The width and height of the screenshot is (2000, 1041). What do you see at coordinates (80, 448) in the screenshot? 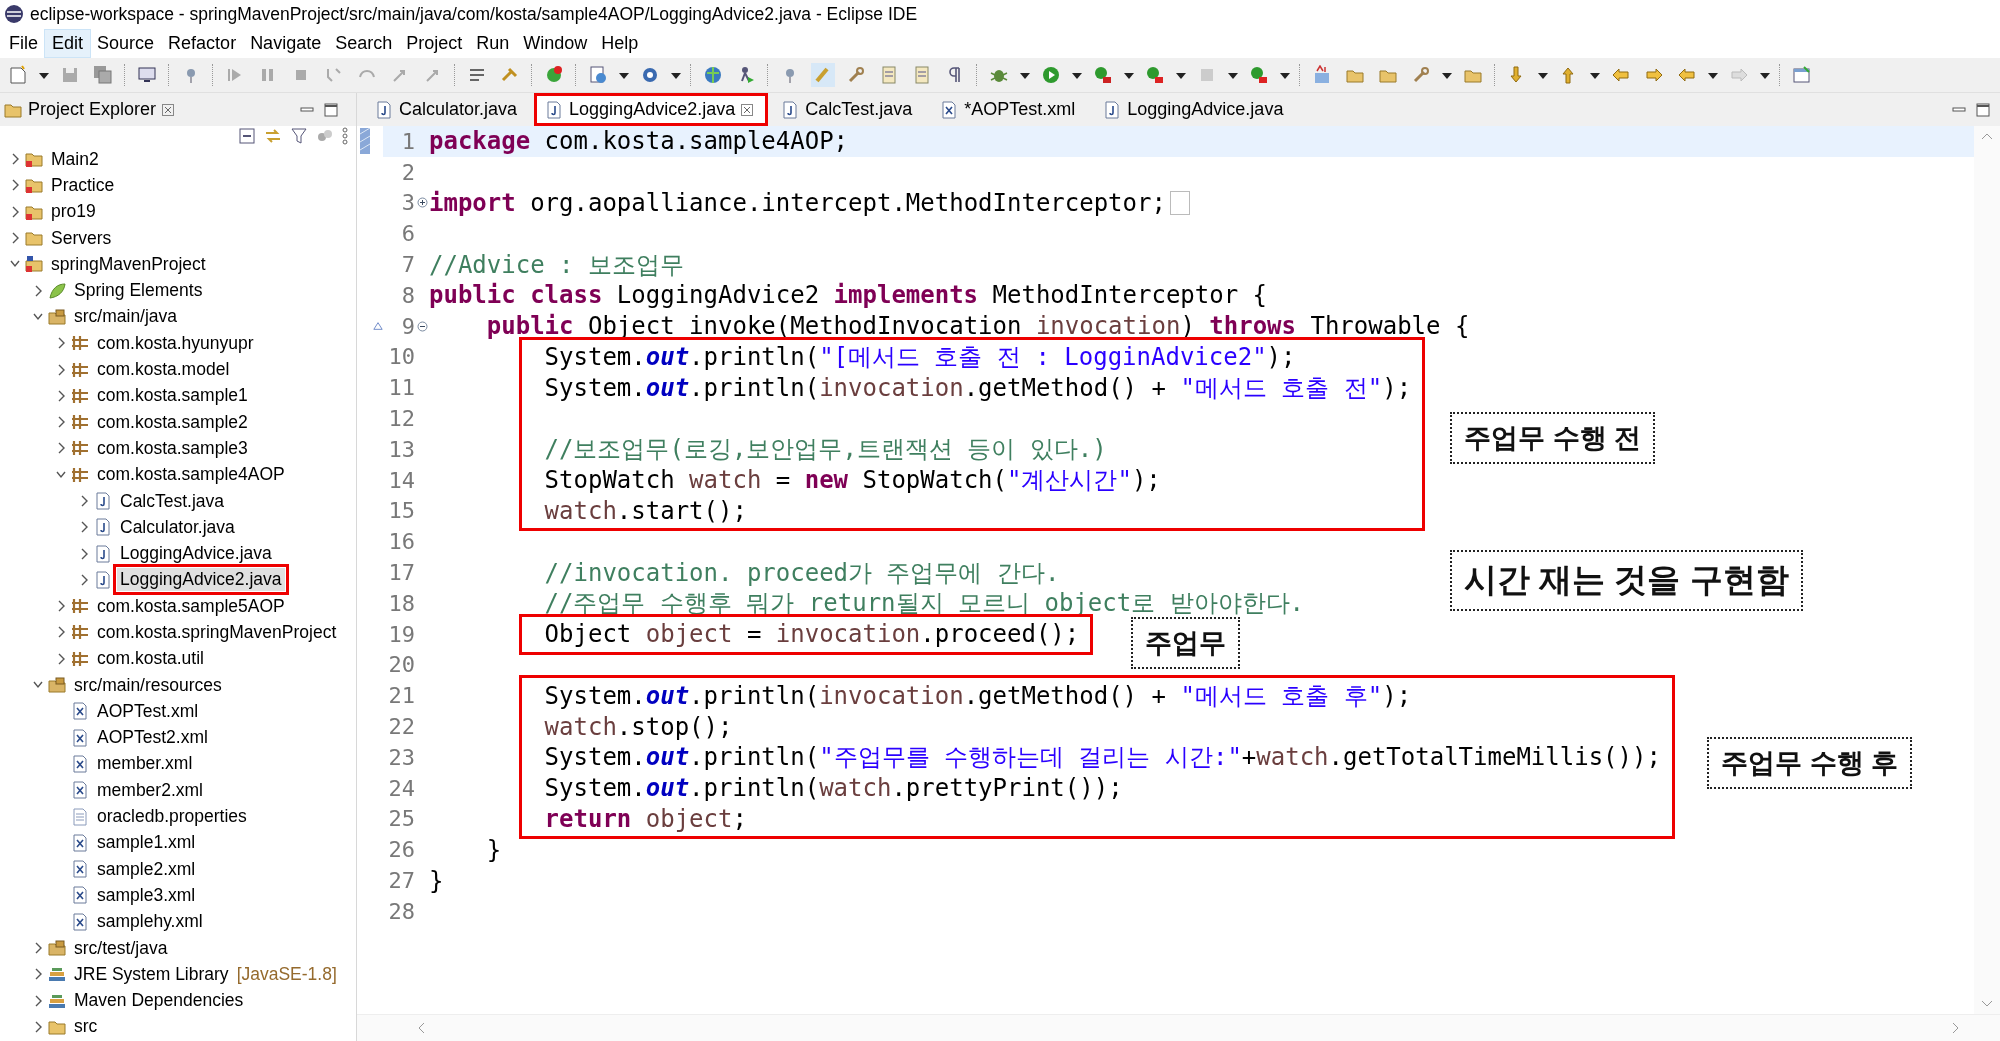
I see `package-icon` at bounding box center [80, 448].